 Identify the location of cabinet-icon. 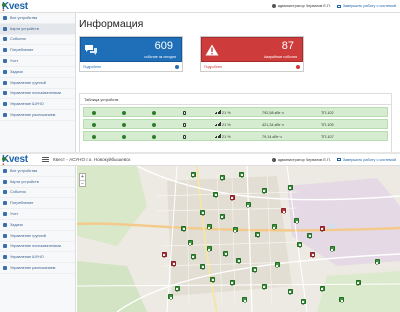
(5, 257).